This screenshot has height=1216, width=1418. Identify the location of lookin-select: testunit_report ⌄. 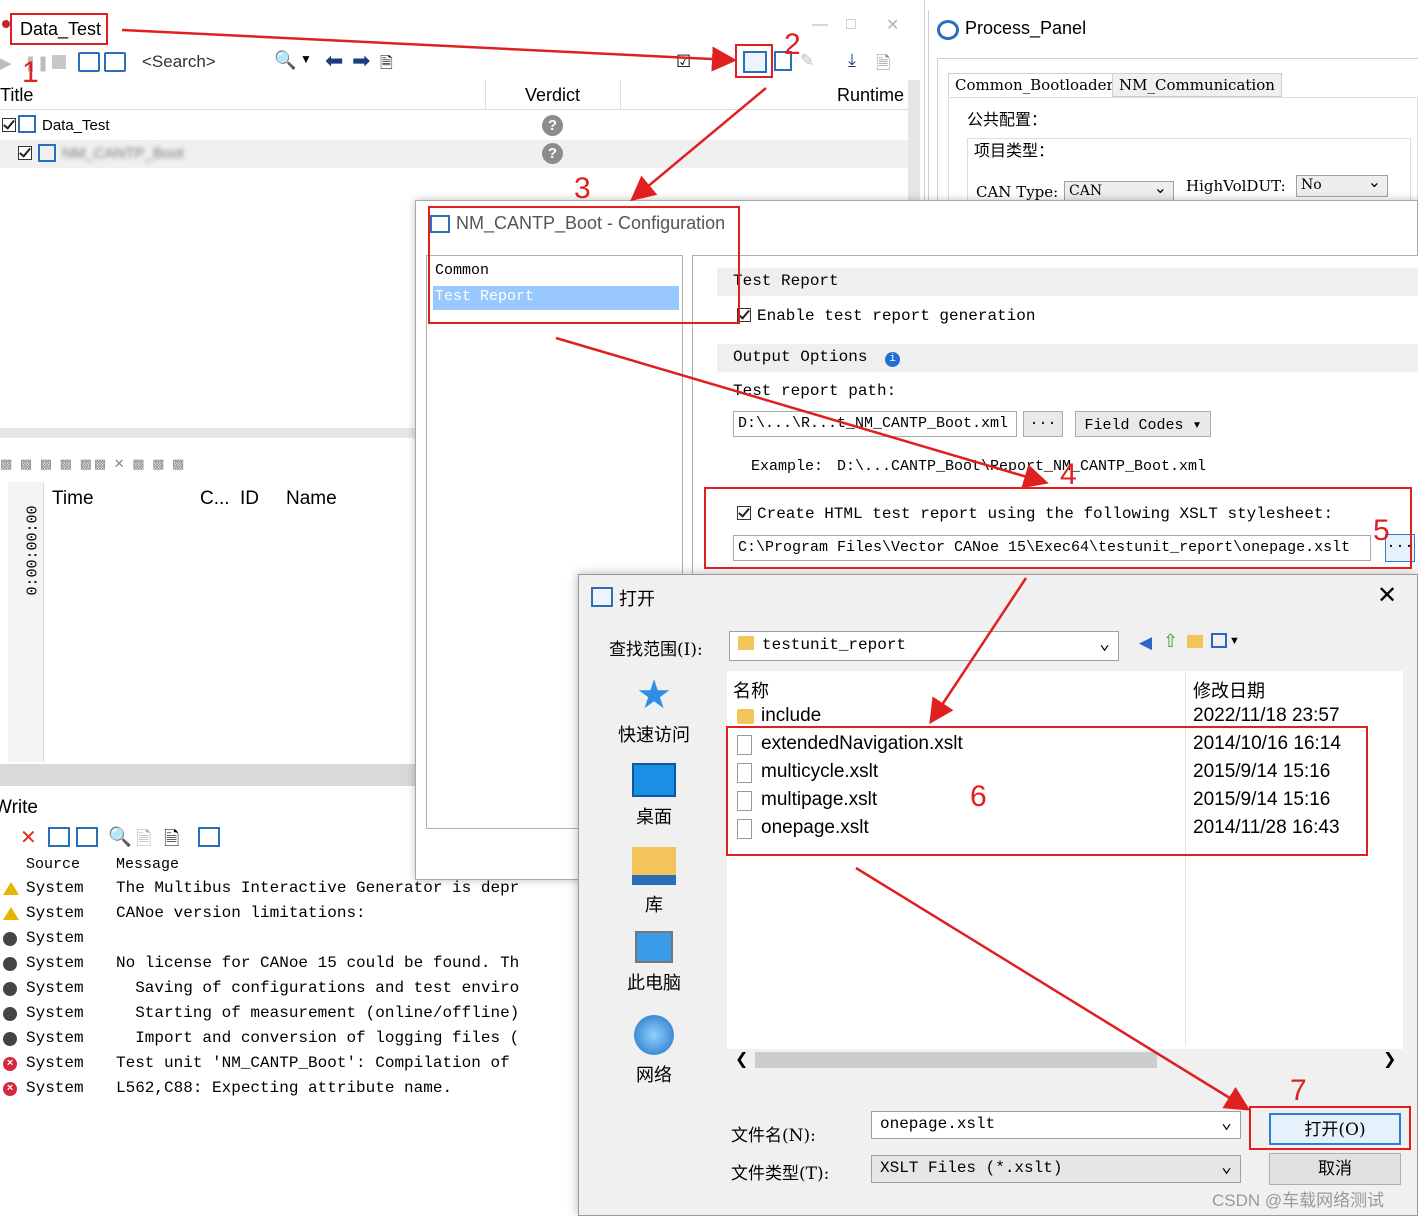
(924, 646).